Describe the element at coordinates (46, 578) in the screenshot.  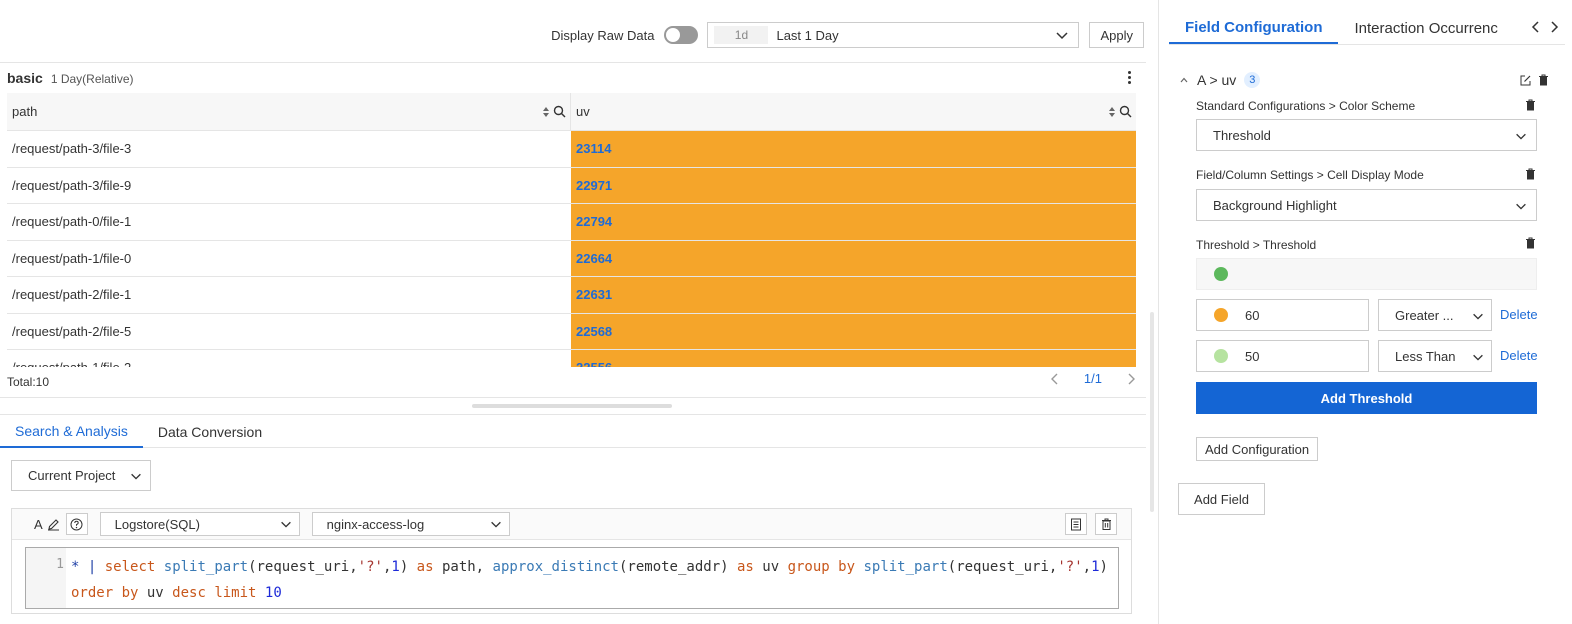
I see `line-gutter: 1` at that location.